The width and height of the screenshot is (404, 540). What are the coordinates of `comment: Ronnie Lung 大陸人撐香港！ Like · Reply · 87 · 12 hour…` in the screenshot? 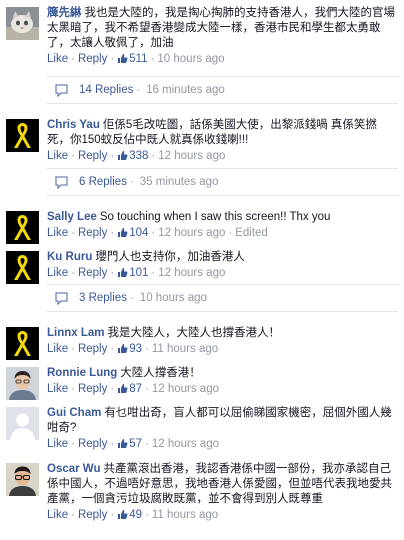 It's located at (202, 380).